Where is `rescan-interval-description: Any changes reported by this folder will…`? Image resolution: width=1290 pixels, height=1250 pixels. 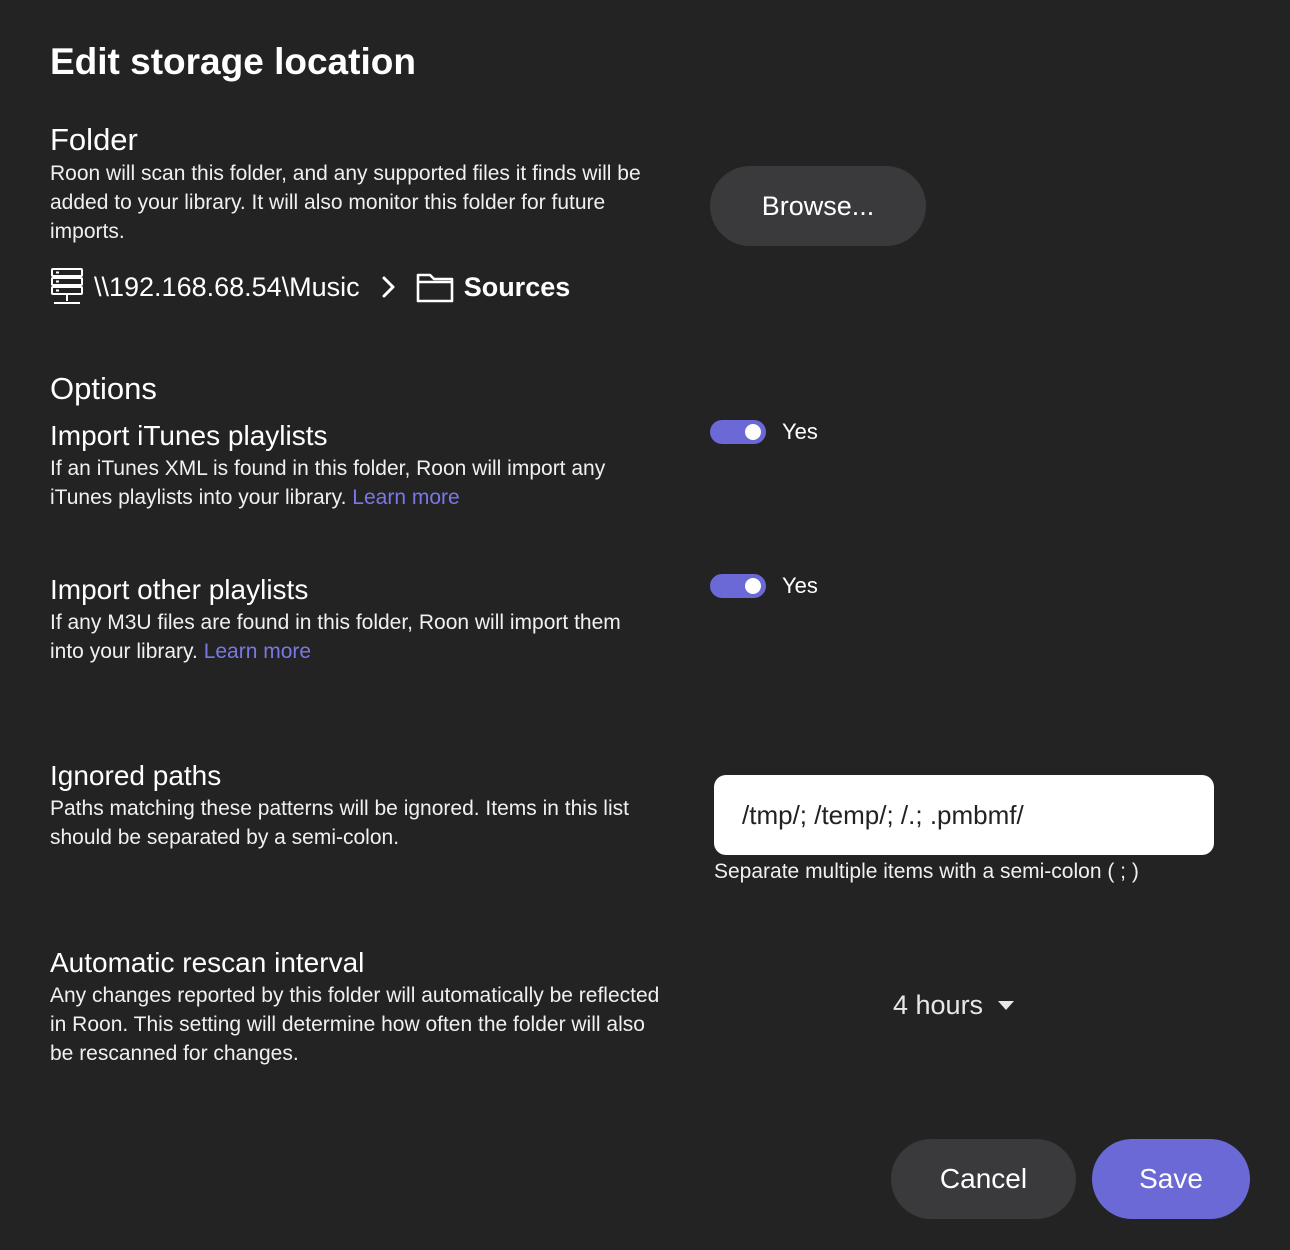 rescan-interval-description: Any changes reported by this folder will… is located at coordinates (355, 1024).